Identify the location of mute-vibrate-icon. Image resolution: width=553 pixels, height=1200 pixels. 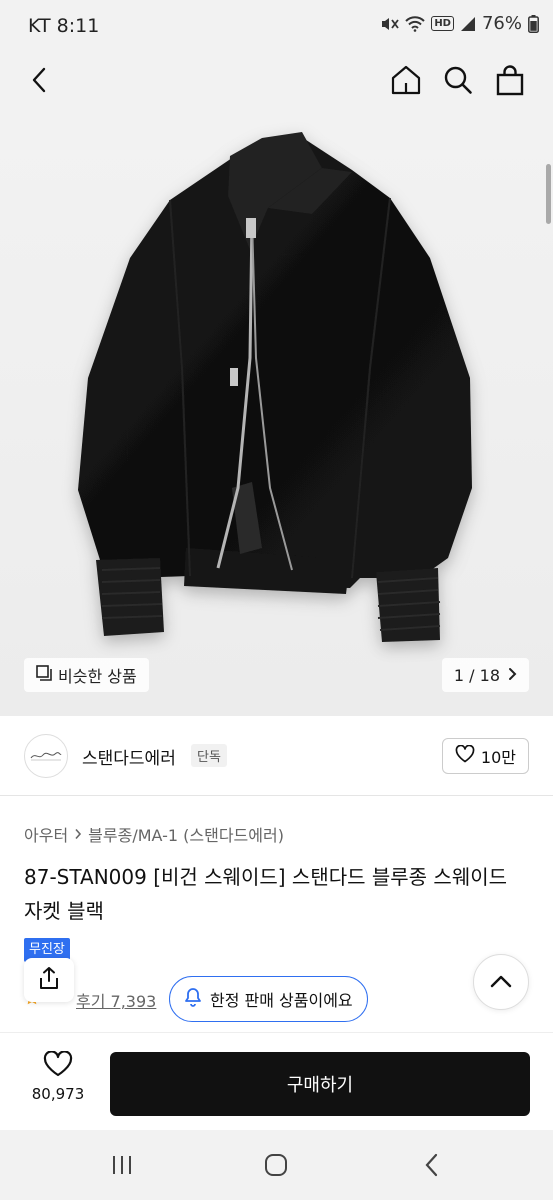
(389, 24).